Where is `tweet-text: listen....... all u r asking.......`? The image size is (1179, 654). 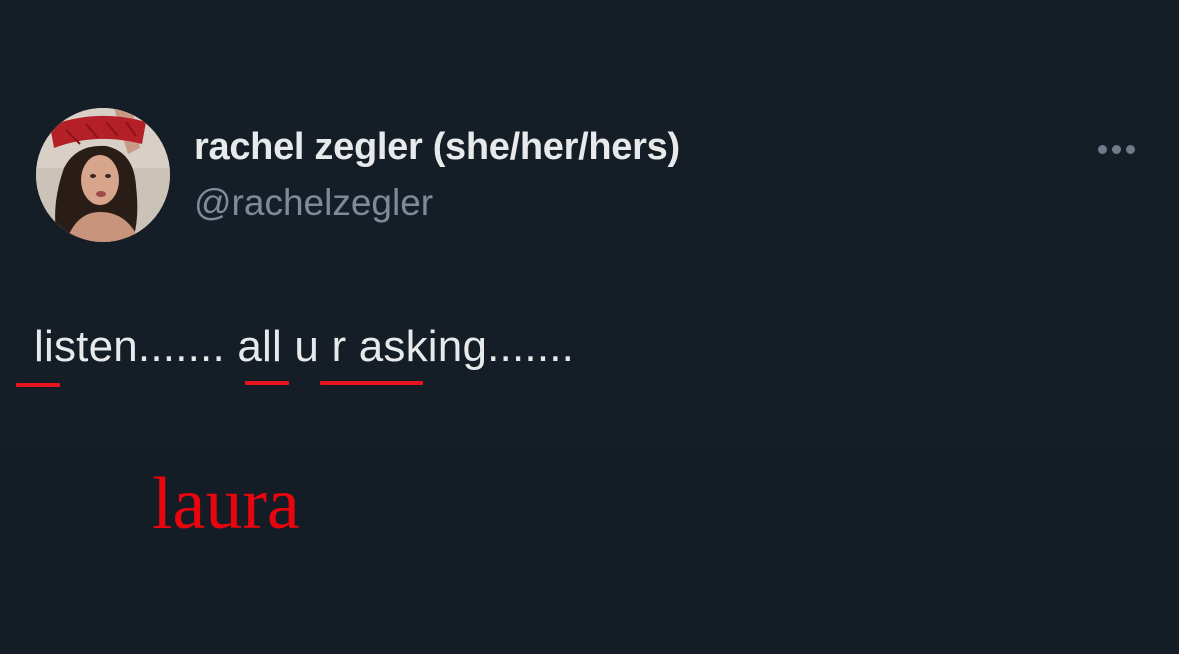
tweet-text: listen....... all u r asking....... is located at coordinates (304, 346).